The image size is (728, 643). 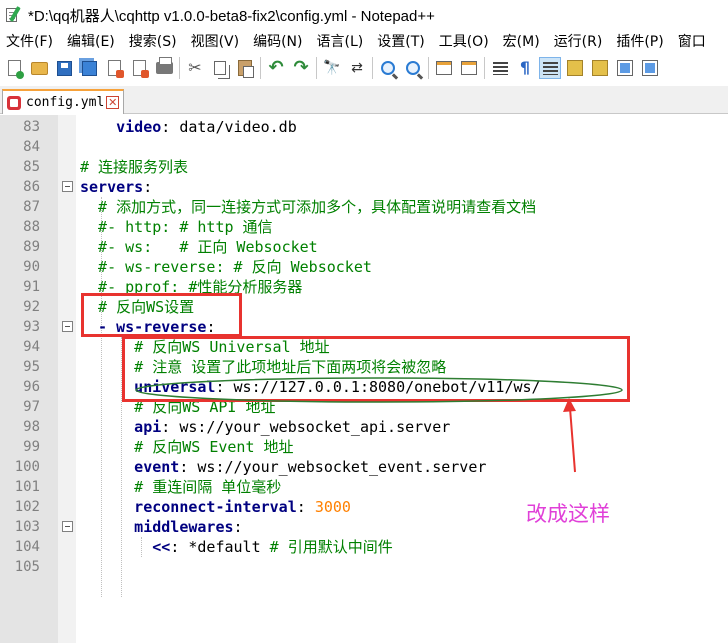 I want to click on show-all-chars-icon: ¶, so click(x=525, y=68).